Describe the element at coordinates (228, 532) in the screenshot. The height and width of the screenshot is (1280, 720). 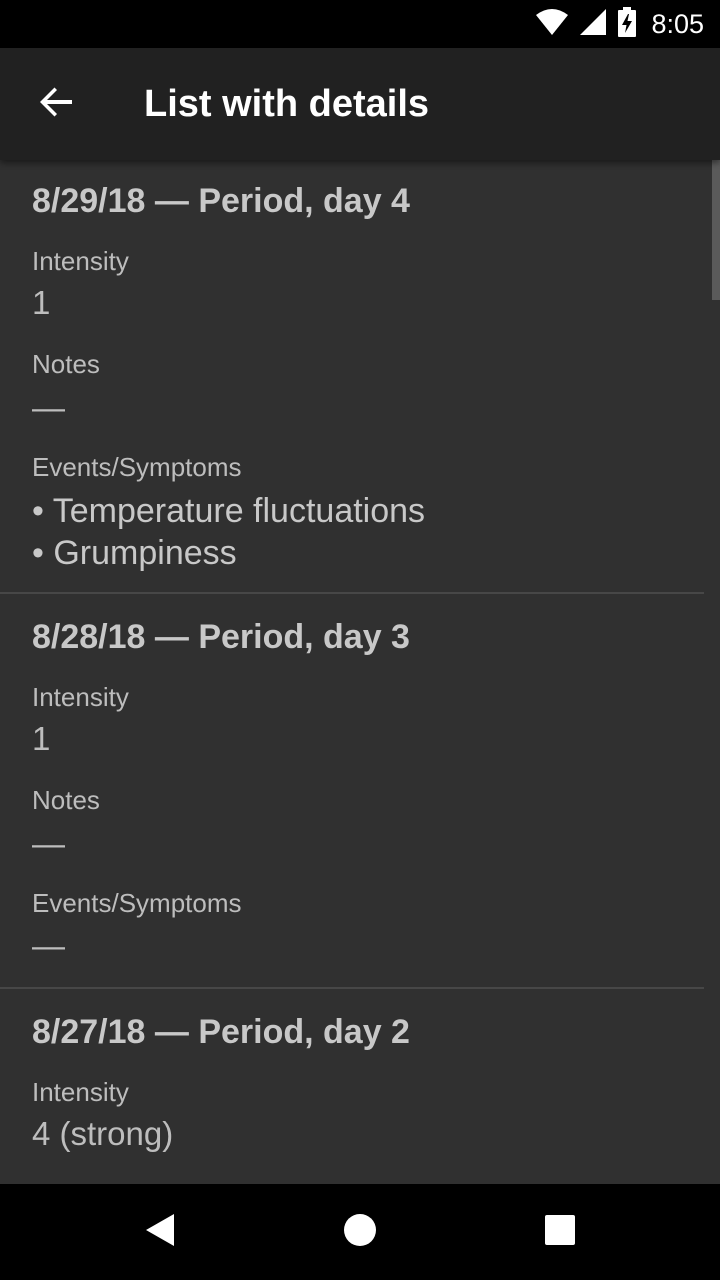
I see `events-list: • Temperature fluctuations • Grumpiness` at that location.